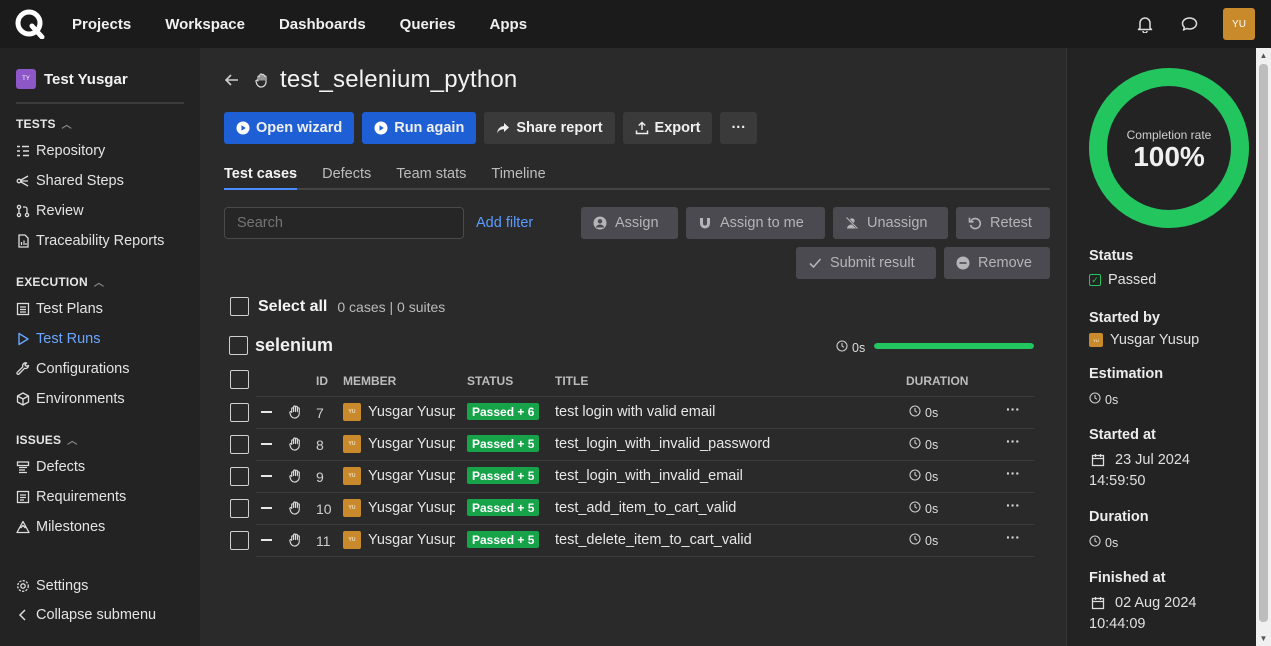 The width and height of the screenshot is (1271, 646). Describe the element at coordinates (738, 128) in the screenshot. I see `more-options-button: ···` at that location.